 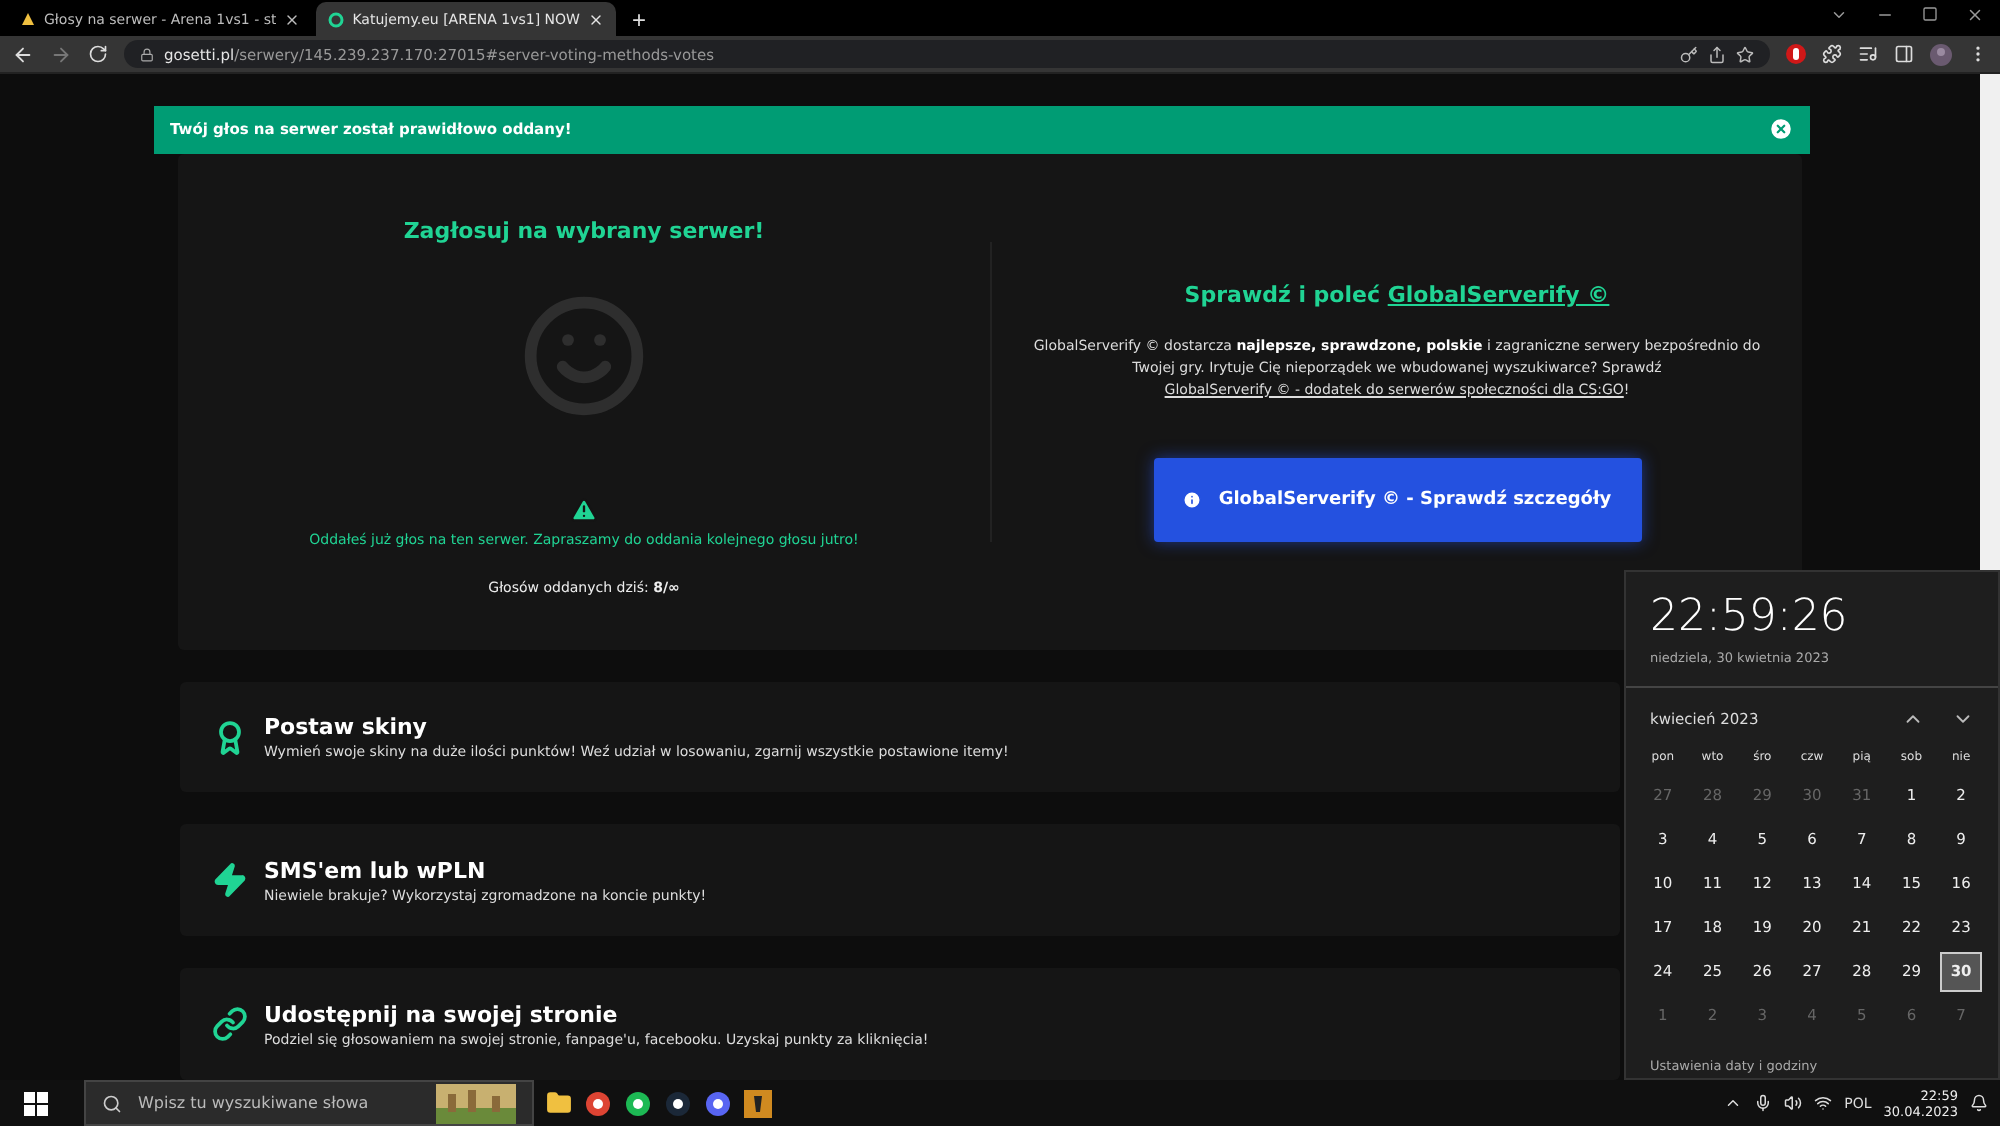 What do you see at coordinates (98, 54) in the screenshot?
I see `reload-icon` at bounding box center [98, 54].